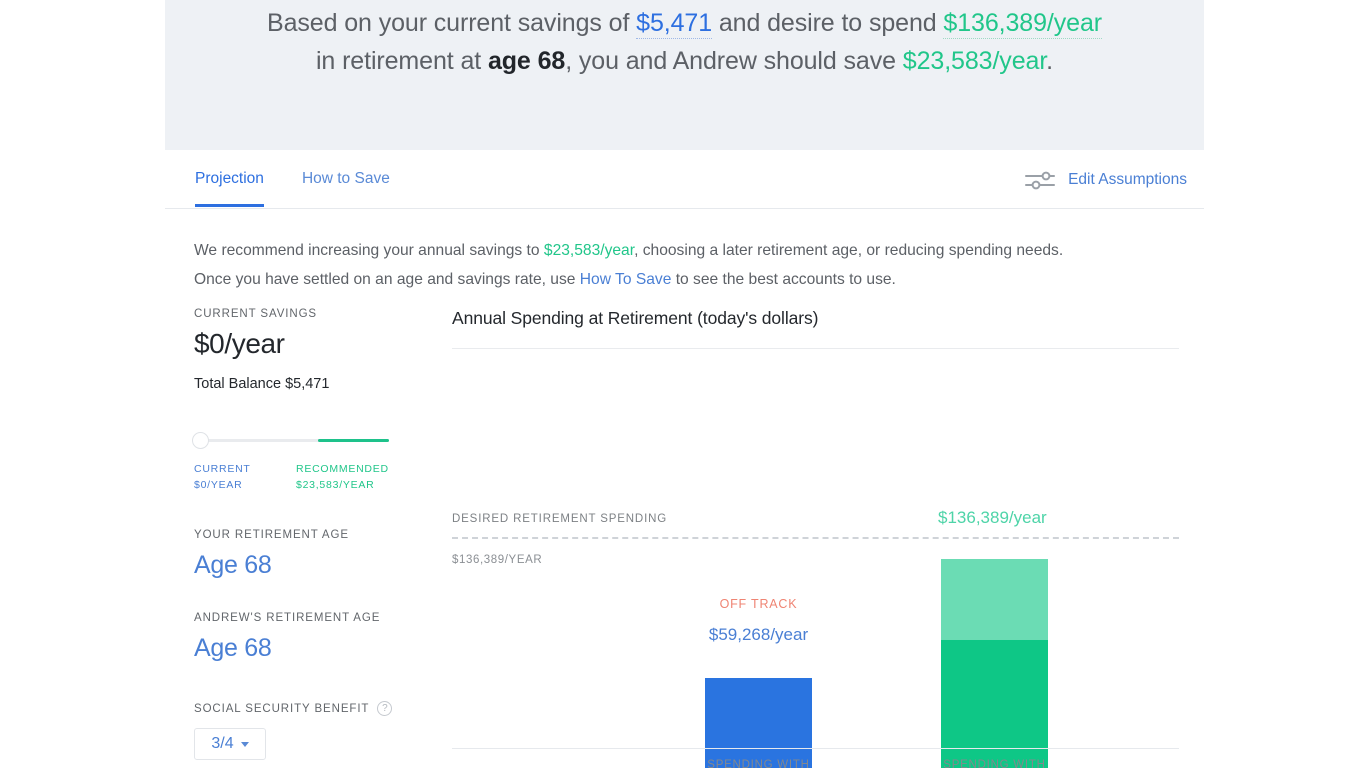 Image resolution: width=1366 pixels, height=768 pixels. Describe the element at coordinates (346, 178) in the screenshot. I see `tab-how-to-save: How to Save` at that location.